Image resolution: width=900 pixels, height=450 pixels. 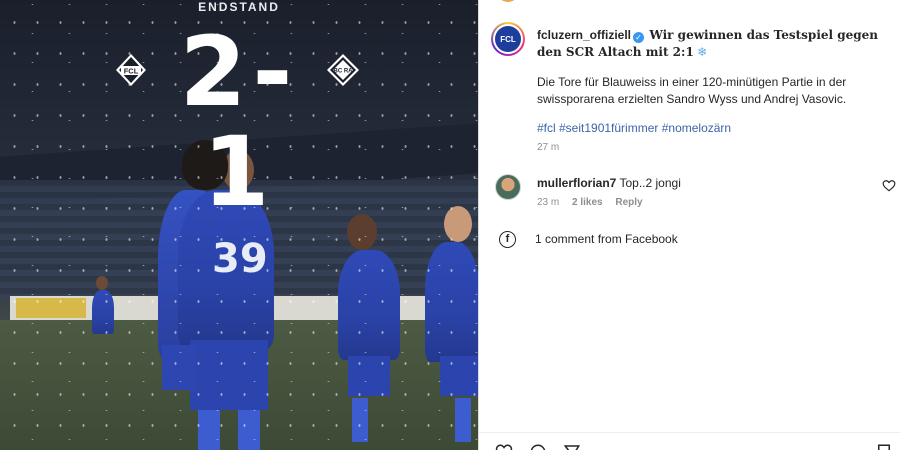 I want to click on action-bar, so click(x=689, y=441).